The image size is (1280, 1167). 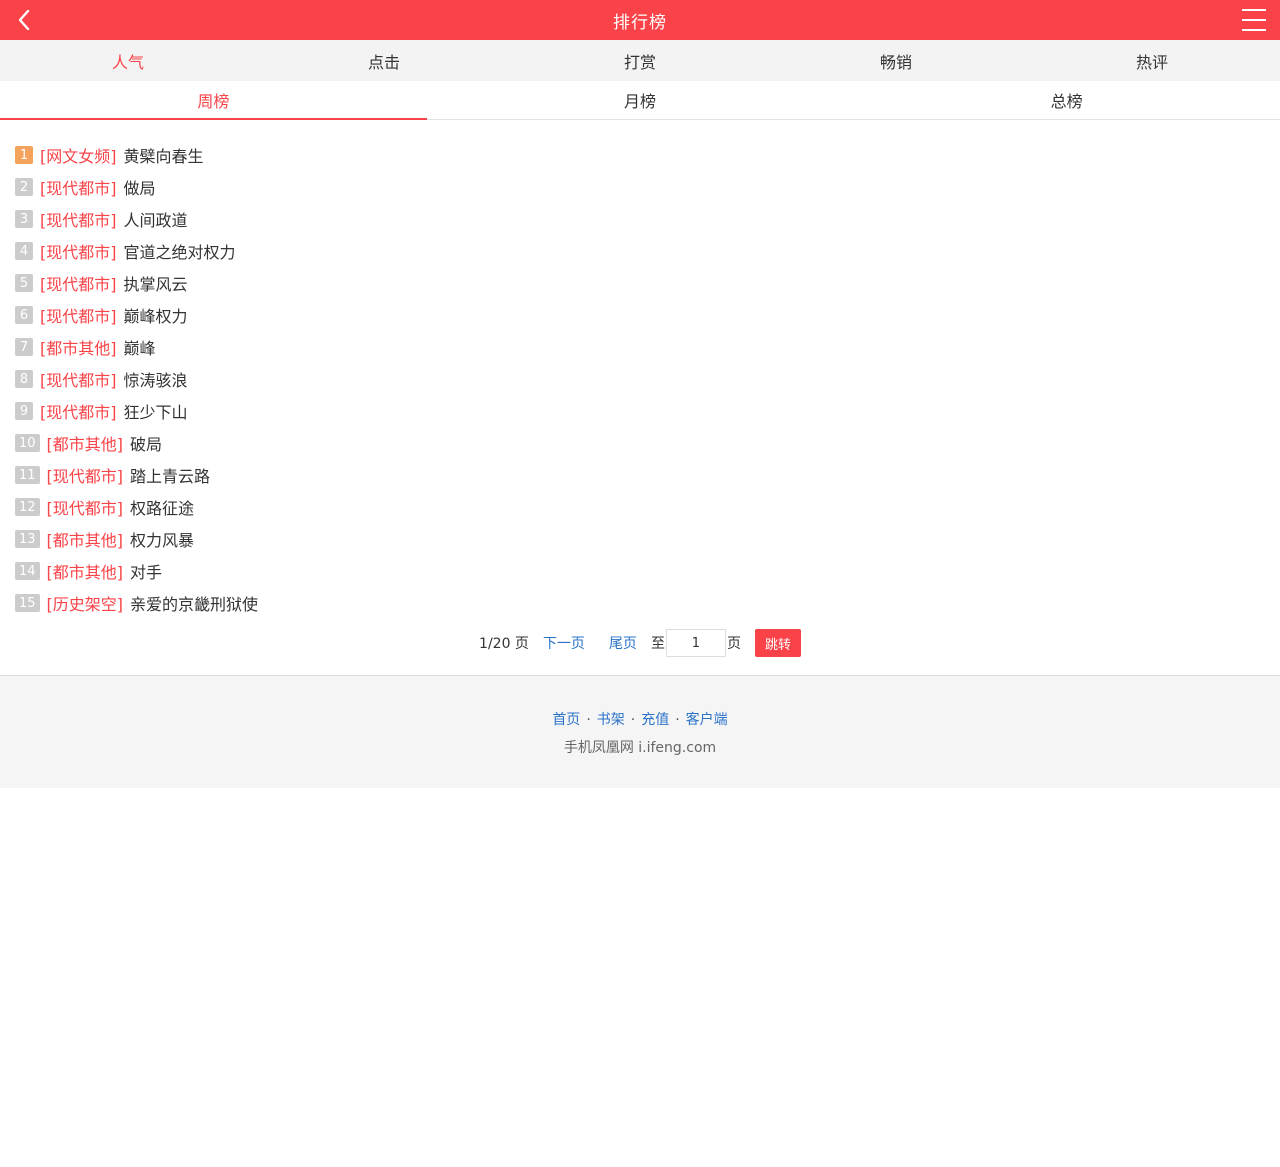 I want to click on book-title: 对手, so click(x=146, y=571).